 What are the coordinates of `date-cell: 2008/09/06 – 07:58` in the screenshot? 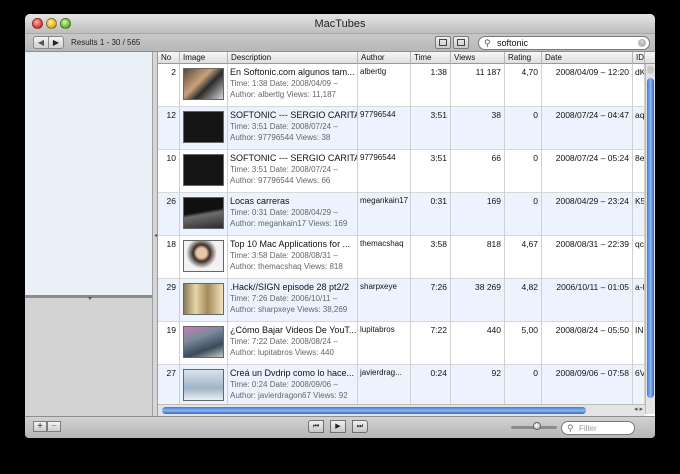 It's located at (587, 386).